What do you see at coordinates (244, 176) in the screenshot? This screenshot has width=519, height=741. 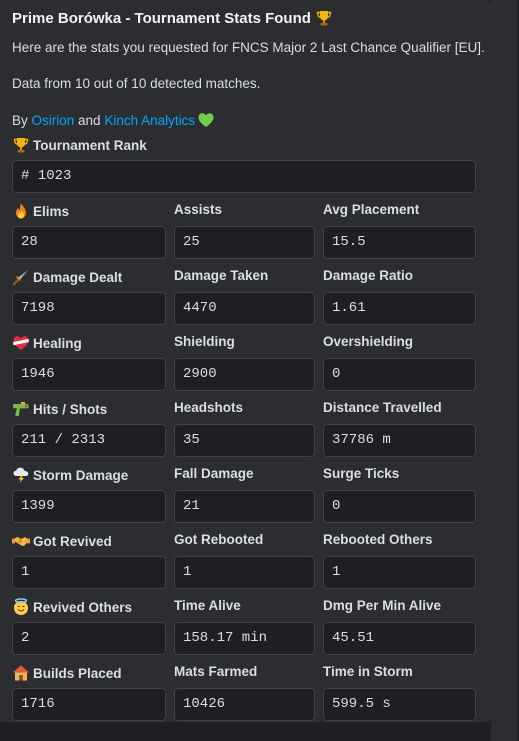 I see `tournament-rank-value: # 1023` at bounding box center [244, 176].